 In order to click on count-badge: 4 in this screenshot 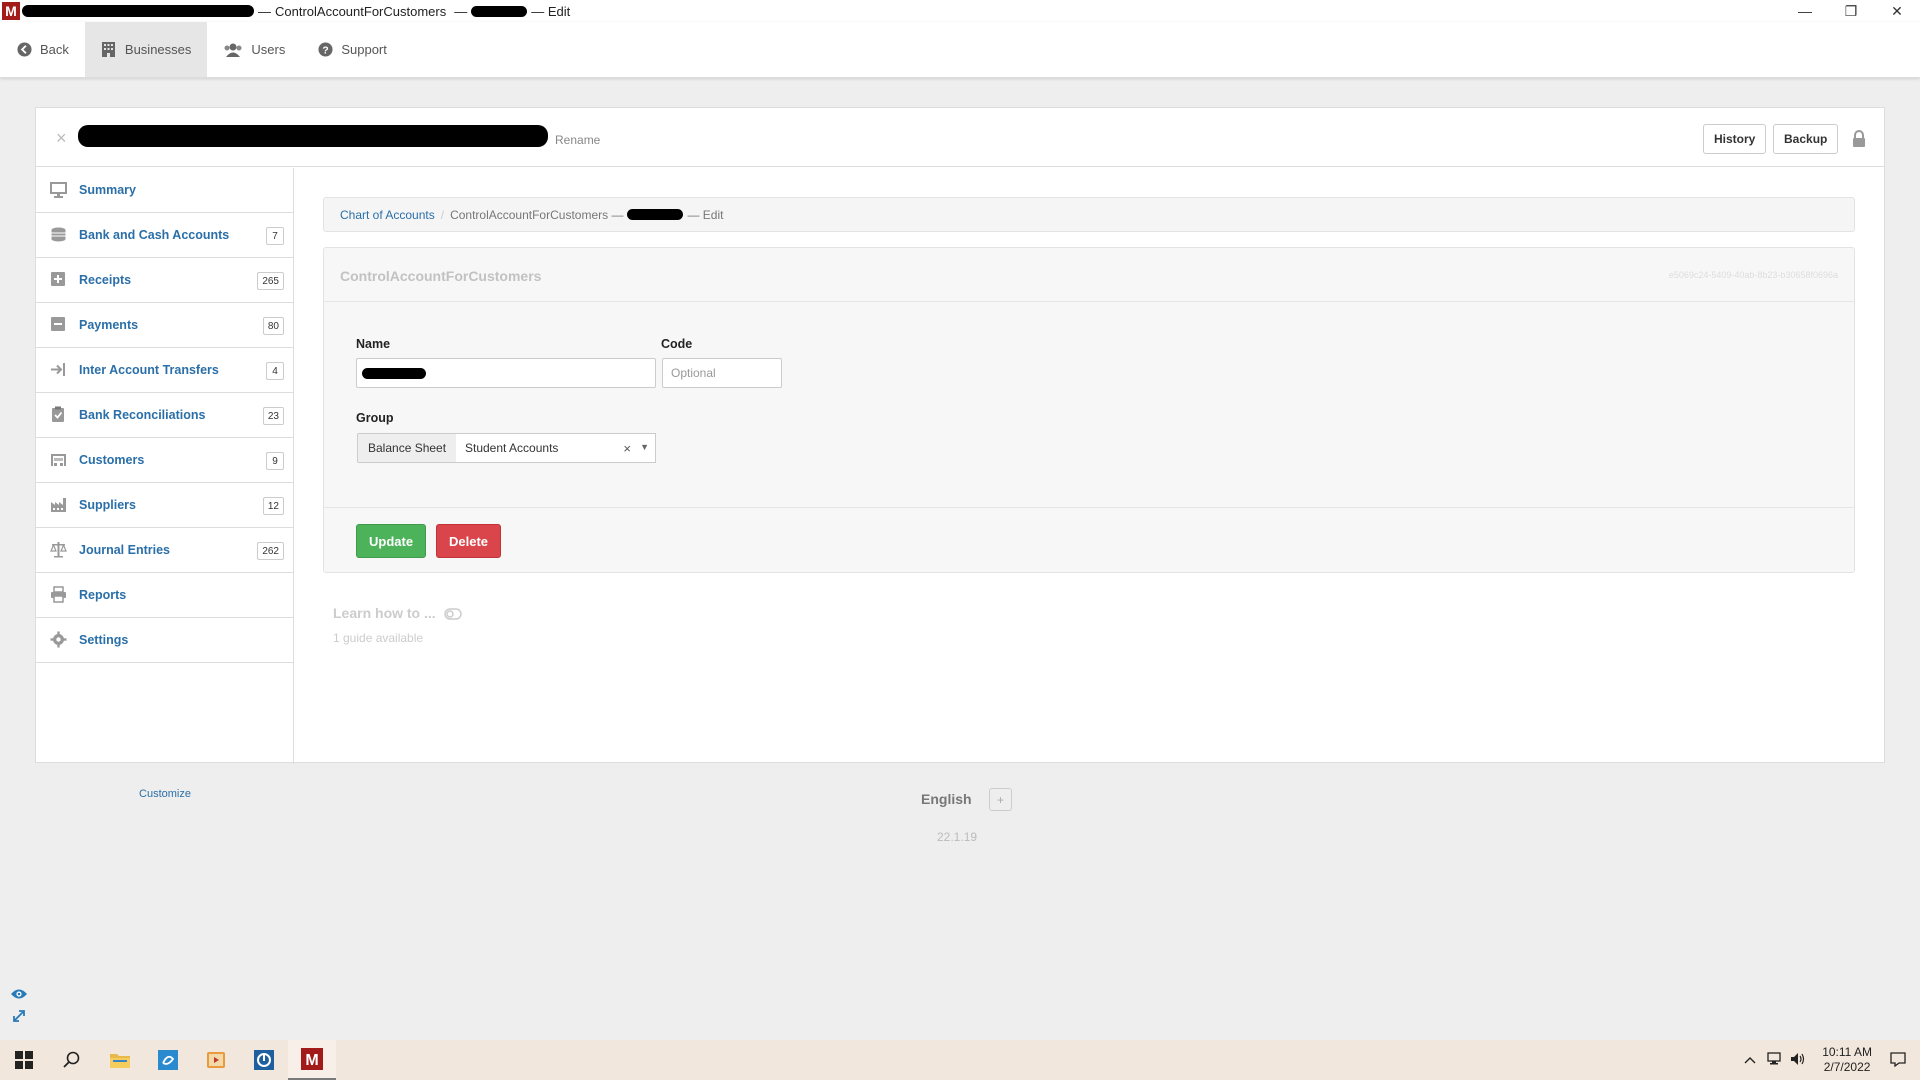, I will do `click(275, 371)`.